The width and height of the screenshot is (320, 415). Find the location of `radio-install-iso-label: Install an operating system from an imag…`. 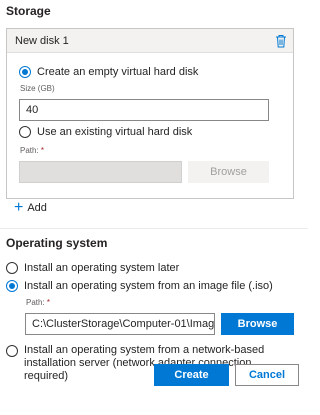

radio-install-iso-label: Install an operating system from an imag… is located at coordinates (148, 286).